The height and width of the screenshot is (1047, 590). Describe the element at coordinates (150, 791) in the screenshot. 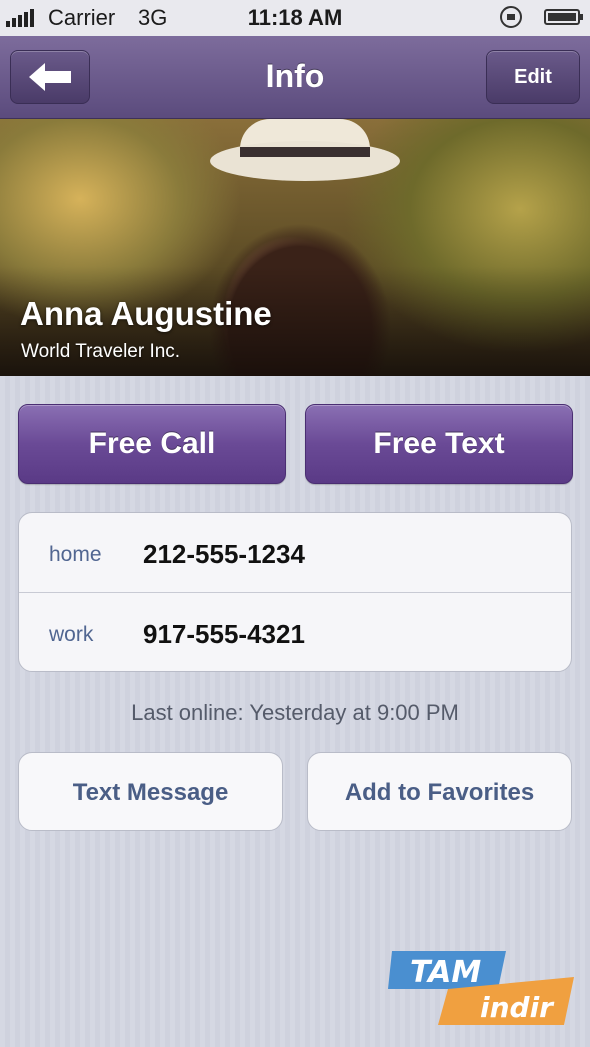

I see `text-message-button: Text Message` at that location.